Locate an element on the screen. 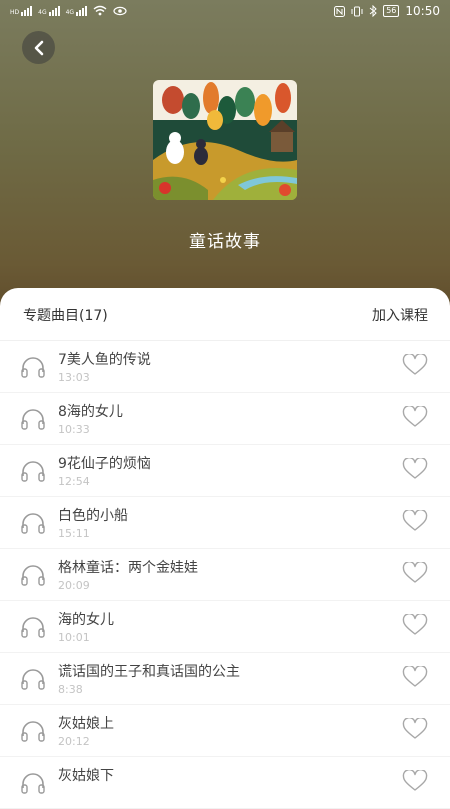 This screenshot has width=450, height=809. track-row: 灰姑娘上 20:12 is located at coordinates (225, 730).